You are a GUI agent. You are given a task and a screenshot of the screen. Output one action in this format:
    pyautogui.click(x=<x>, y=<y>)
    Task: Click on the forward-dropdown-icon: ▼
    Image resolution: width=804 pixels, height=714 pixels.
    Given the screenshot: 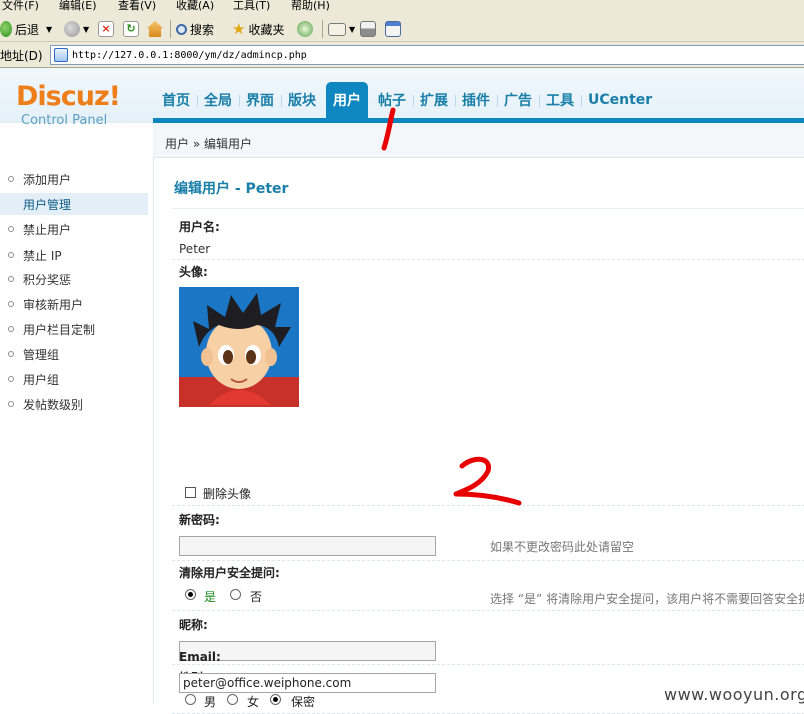 What is the action you would take?
    pyautogui.click(x=86, y=29)
    